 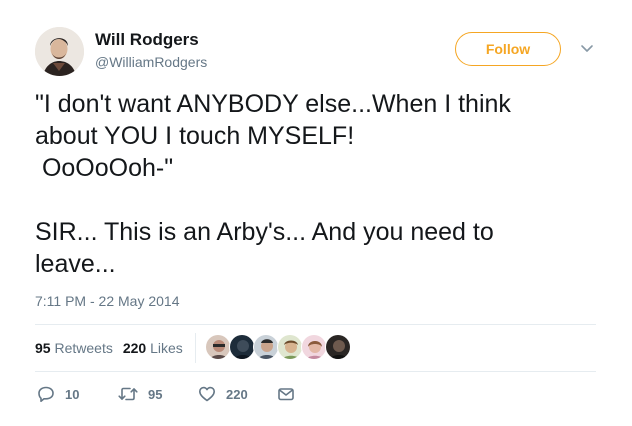 What do you see at coordinates (166, 348) in the screenshot?
I see `likes-label: Likes` at bounding box center [166, 348].